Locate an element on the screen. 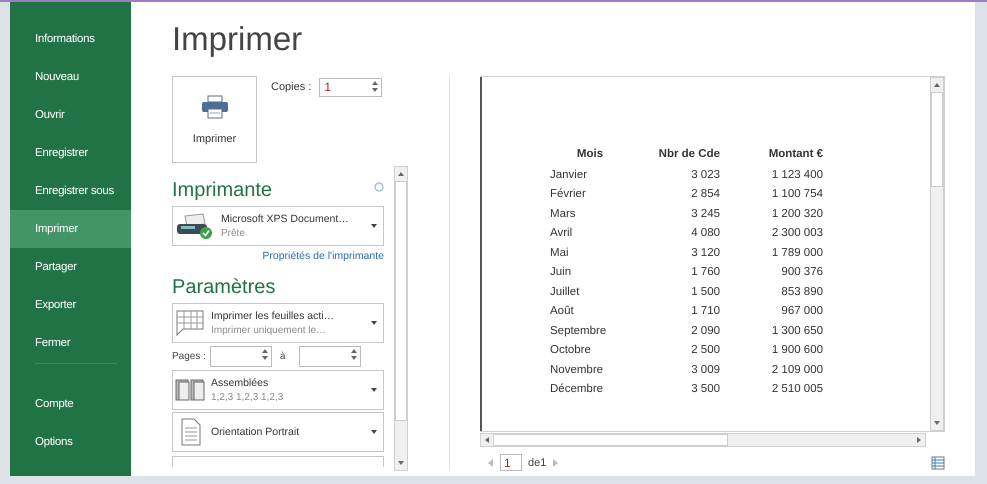  sidebar-item: Partager is located at coordinates (70, 267).